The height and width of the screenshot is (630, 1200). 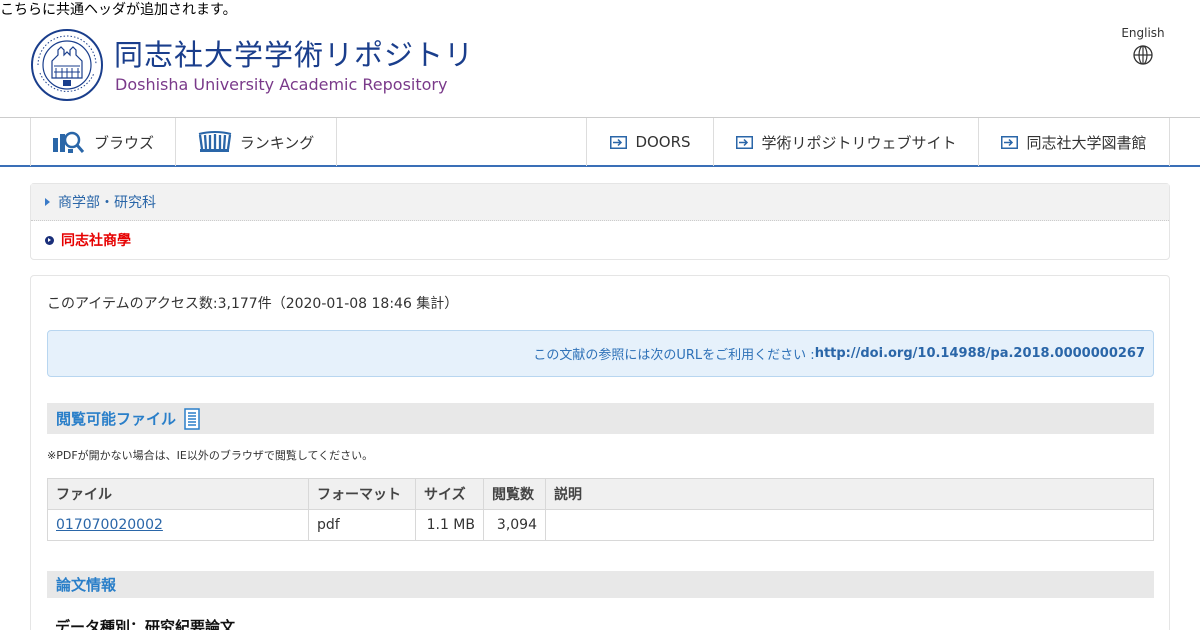 I want to click on files-heading-label: 閲覧可能ファイル, so click(x=116, y=419).